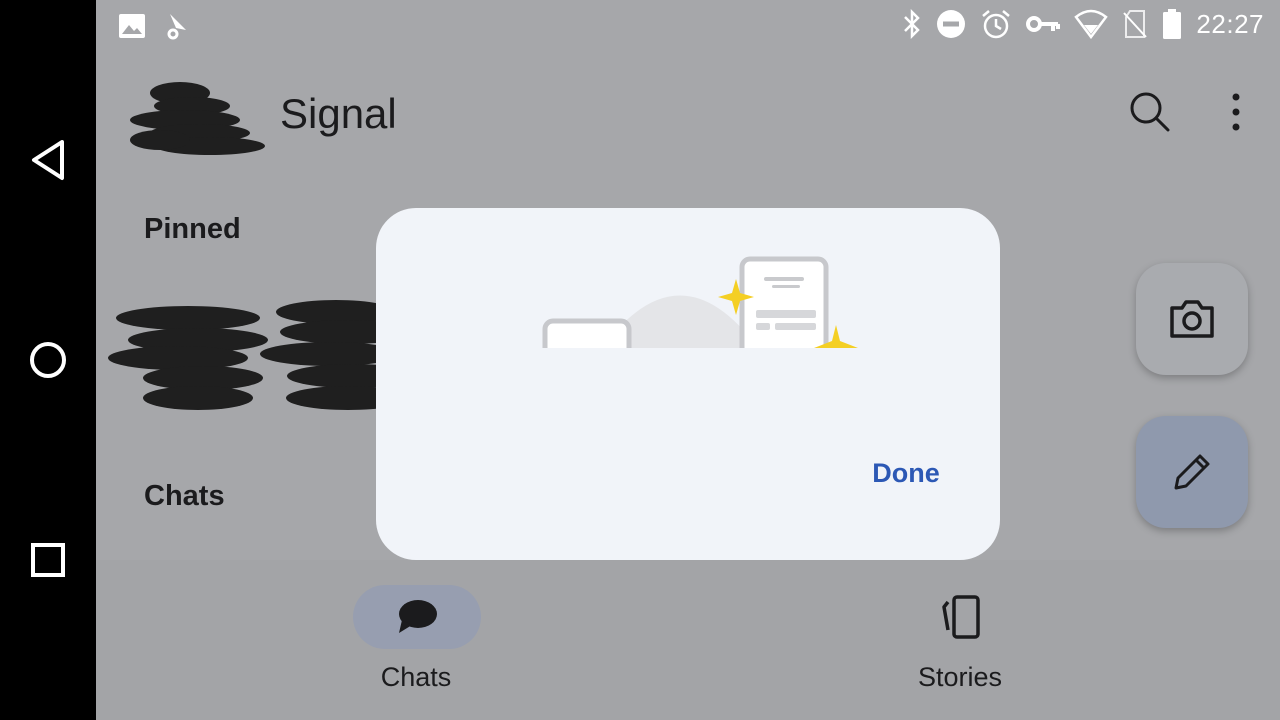 This screenshot has height=720, width=1280. I want to click on search-button, so click(1150, 112).